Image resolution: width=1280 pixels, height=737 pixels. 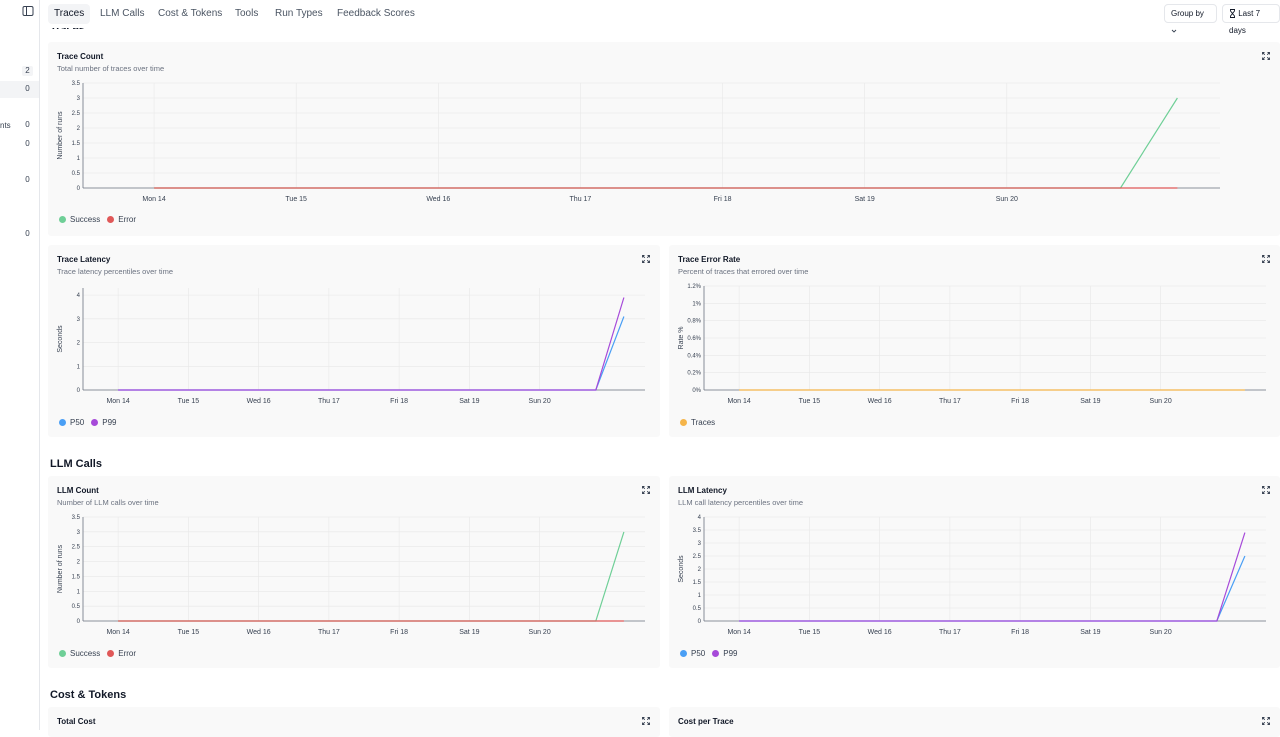 What do you see at coordinates (76, 464) in the screenshot?
I see `section-title-llm-calls: LLM Calls` at bounding box center [76, 464].